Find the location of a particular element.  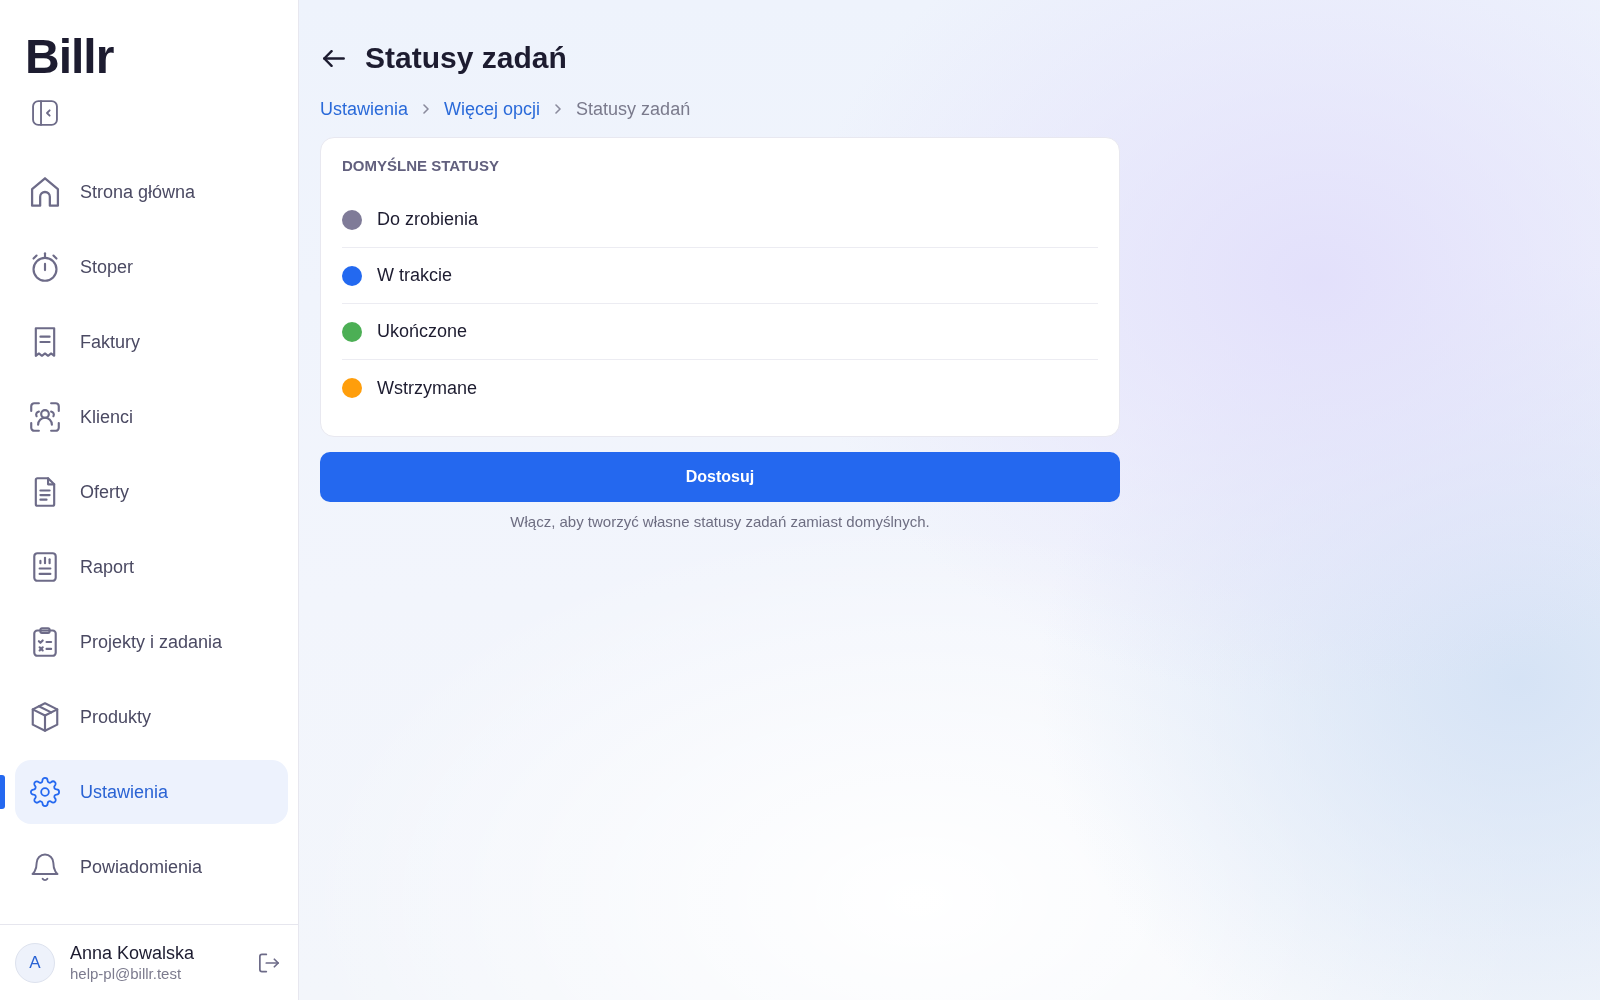

page-title: Statusy zadań is located at coordinates (466, 58).